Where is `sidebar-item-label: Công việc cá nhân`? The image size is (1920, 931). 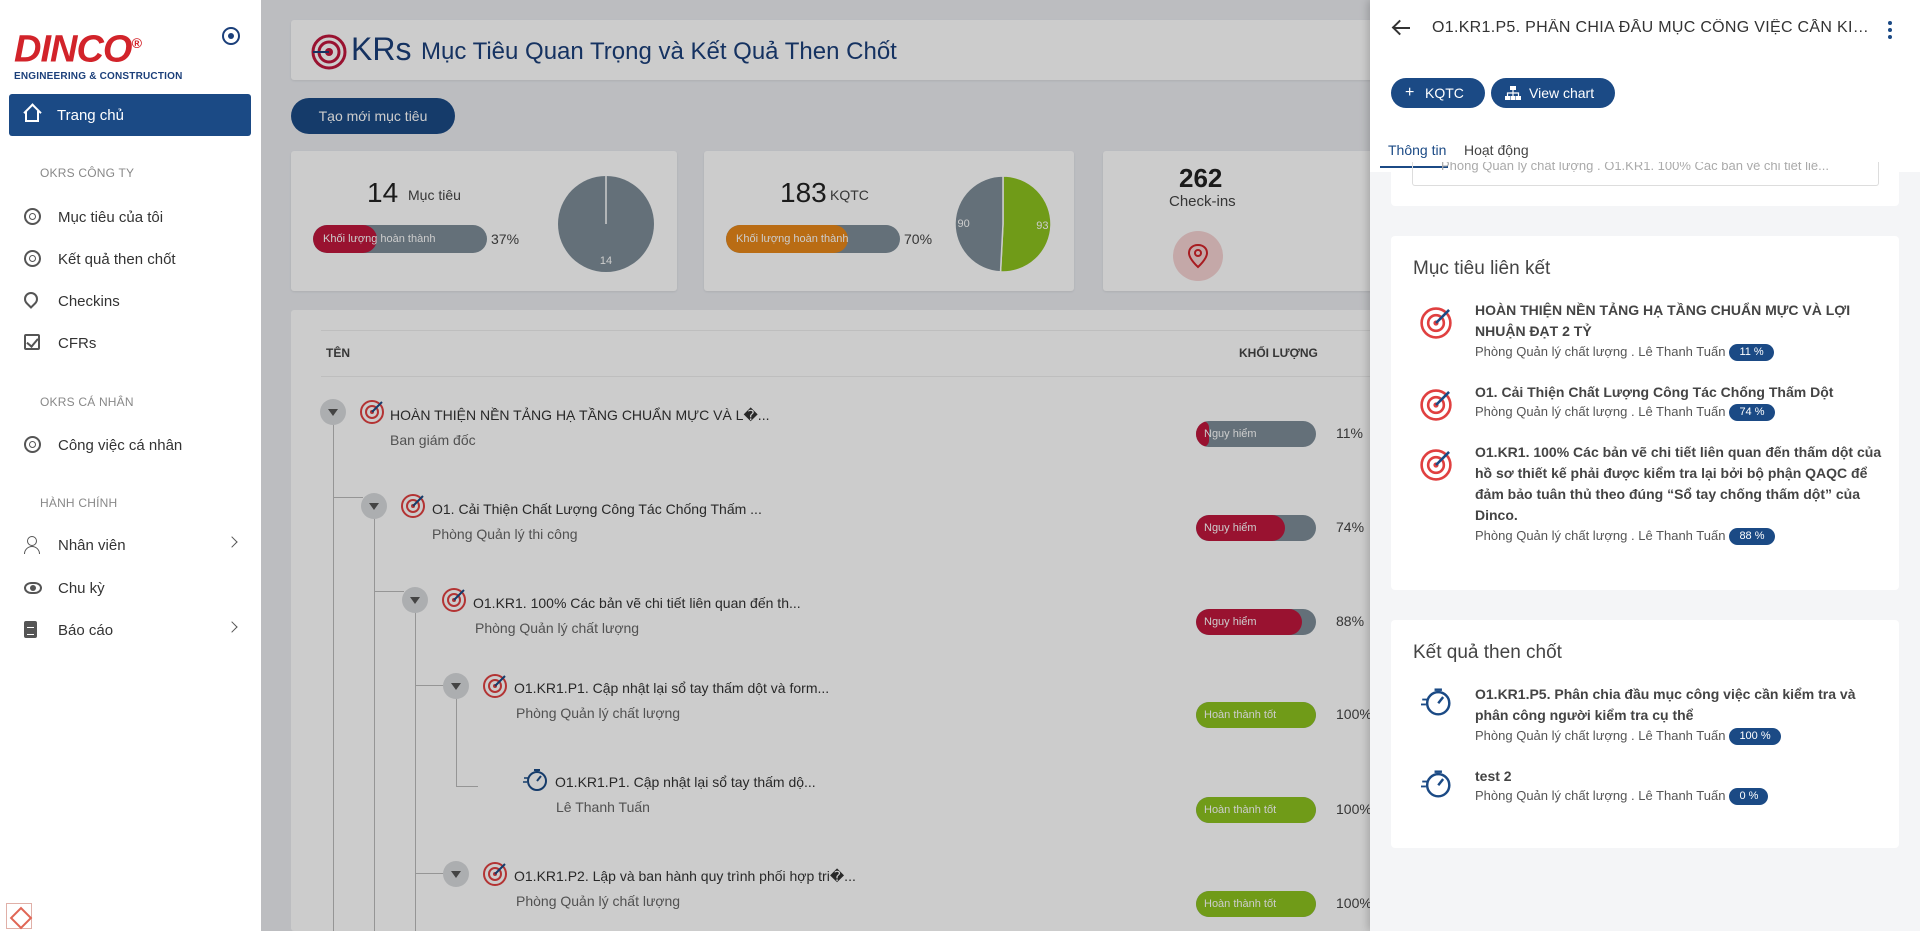 sidebar-item-label: Công việc cá nhân is located at coordinates (120, 445).